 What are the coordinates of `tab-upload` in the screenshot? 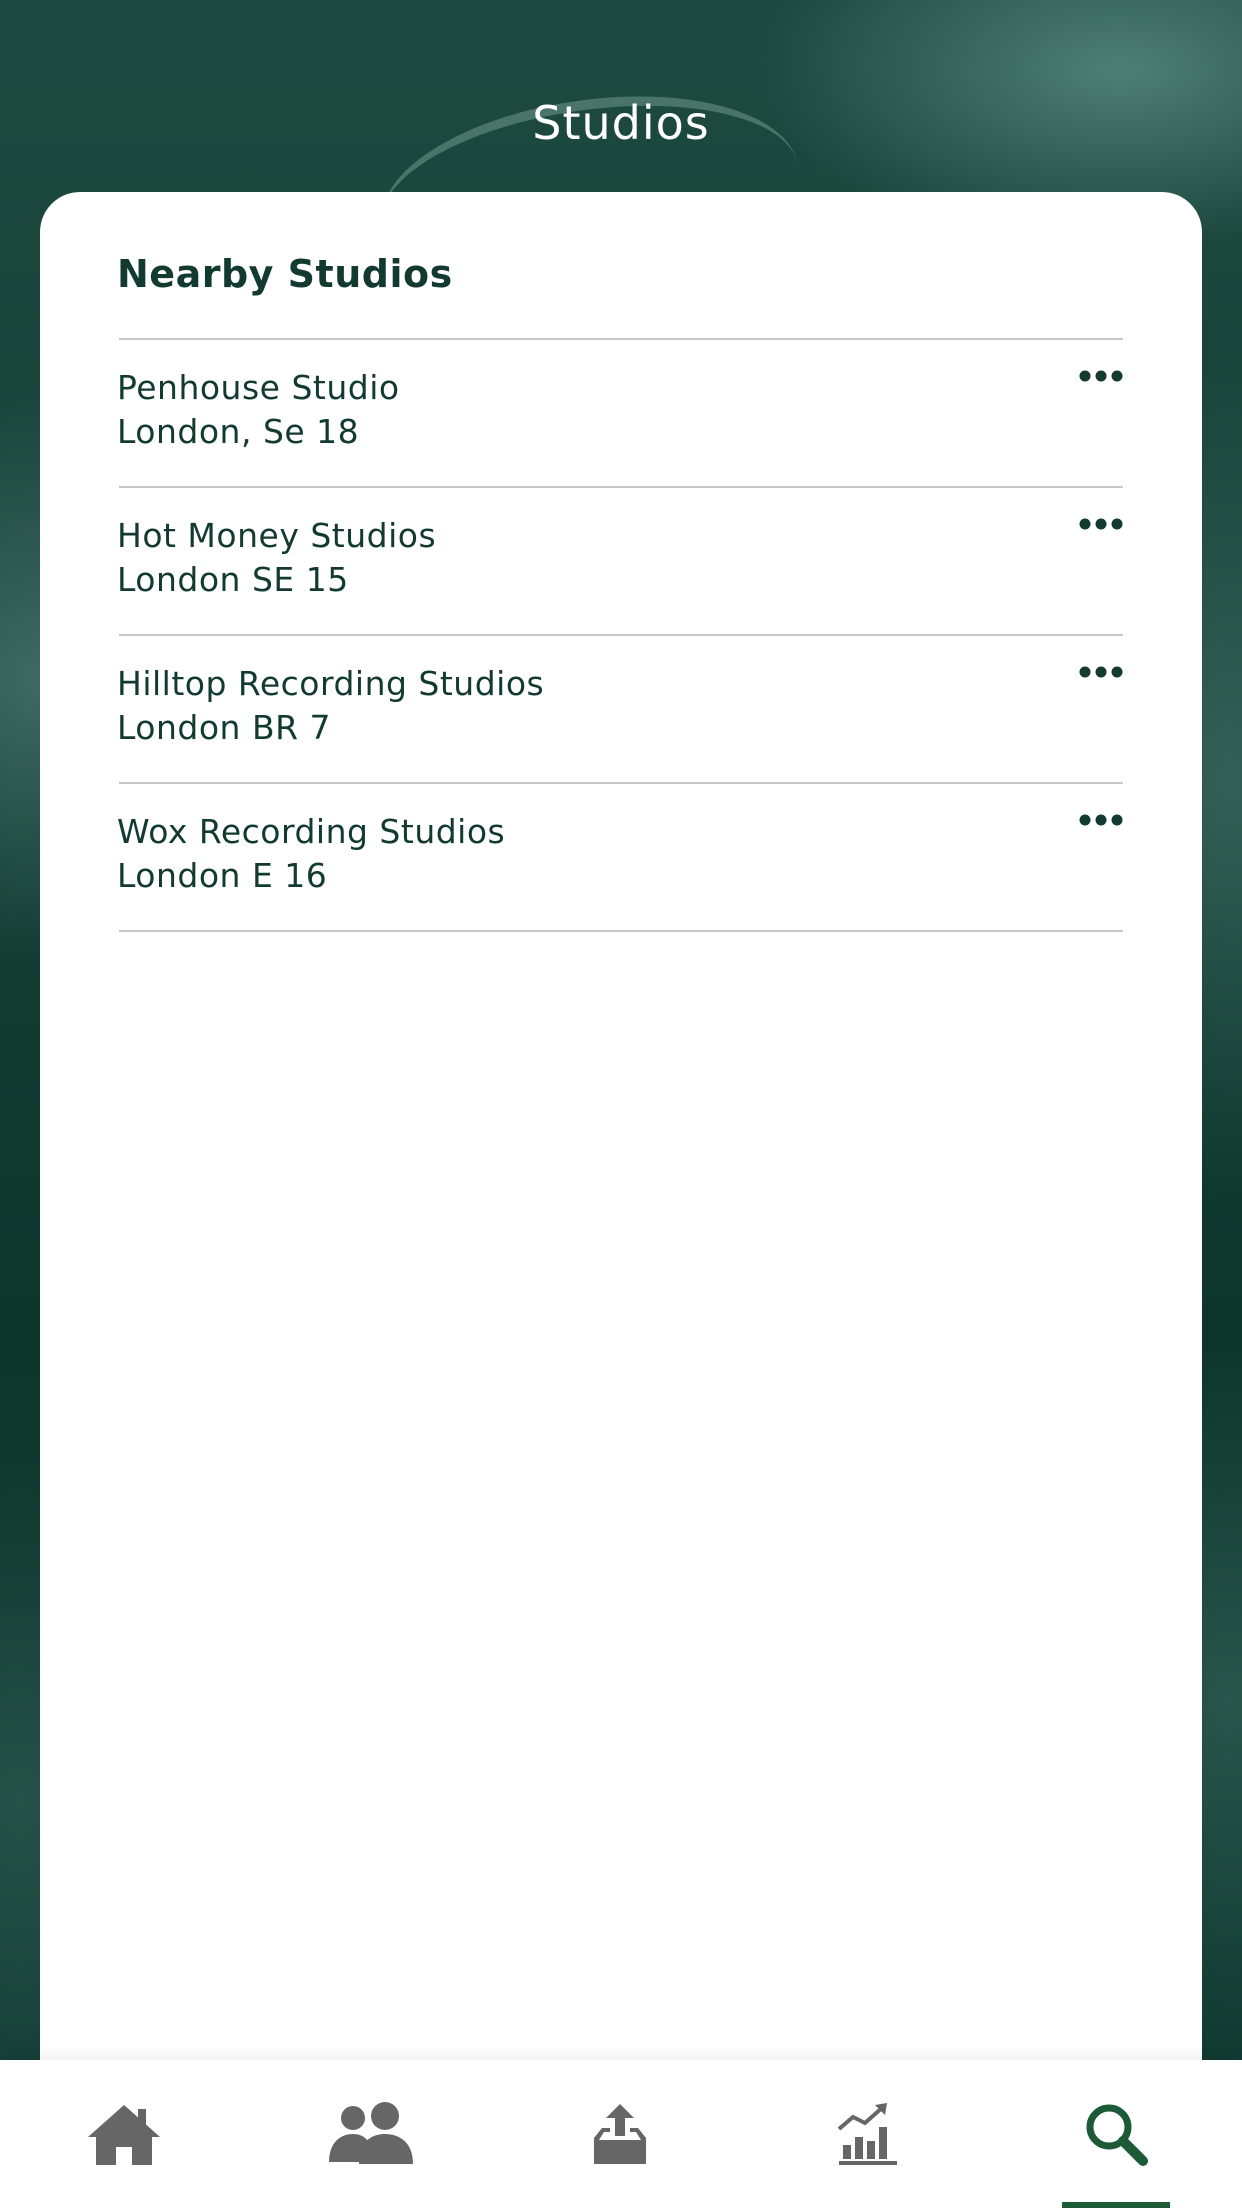 It's located at (620, 2134).